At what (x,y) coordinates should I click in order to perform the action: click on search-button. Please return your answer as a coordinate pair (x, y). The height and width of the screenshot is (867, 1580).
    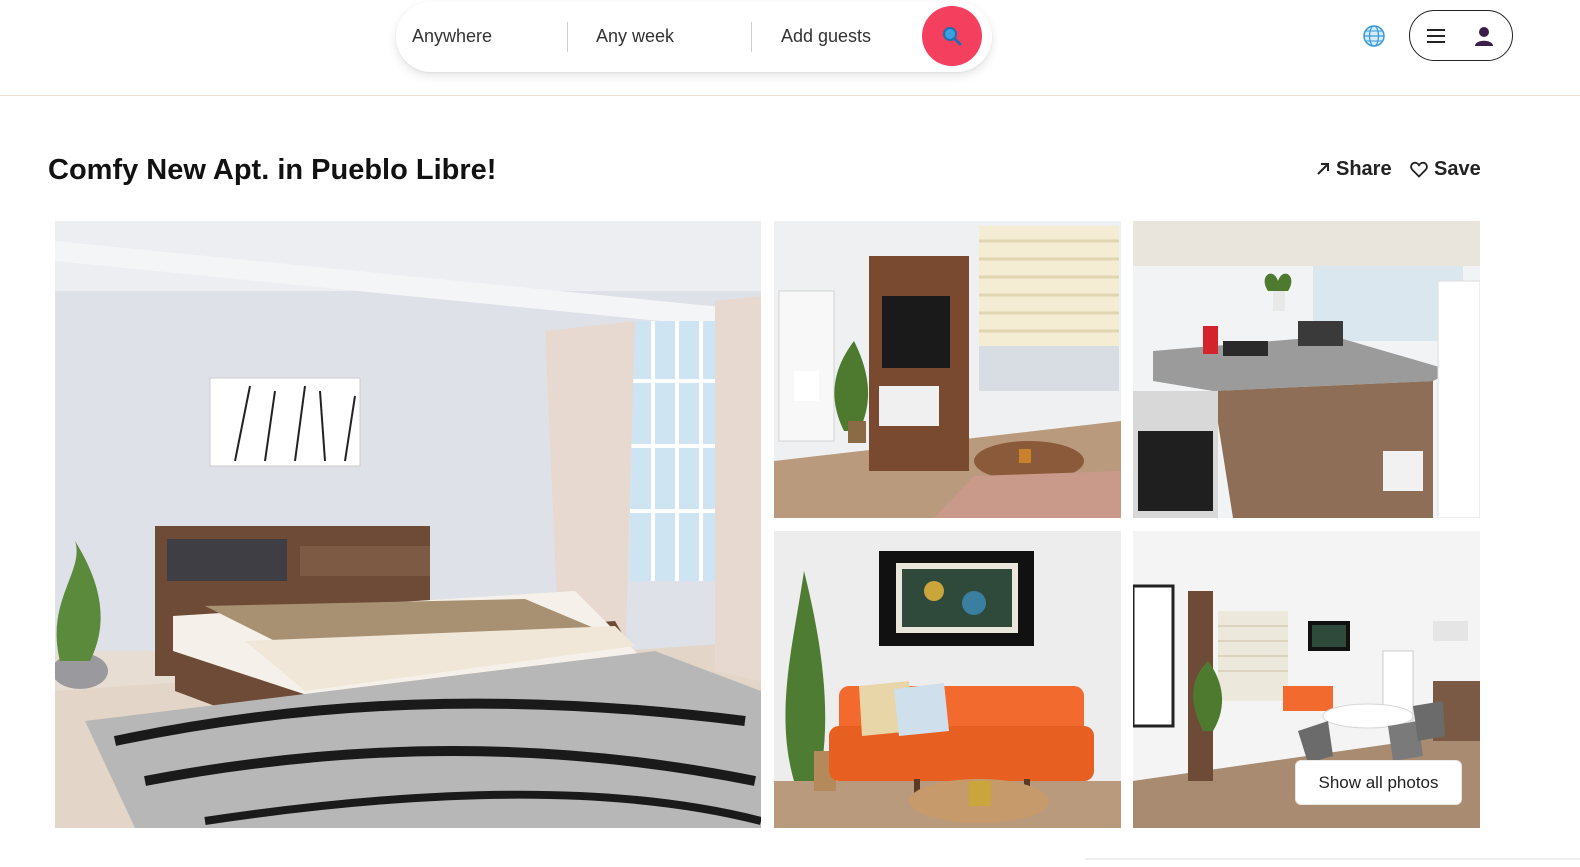
    Looking at the image, I should click on (952, 36).